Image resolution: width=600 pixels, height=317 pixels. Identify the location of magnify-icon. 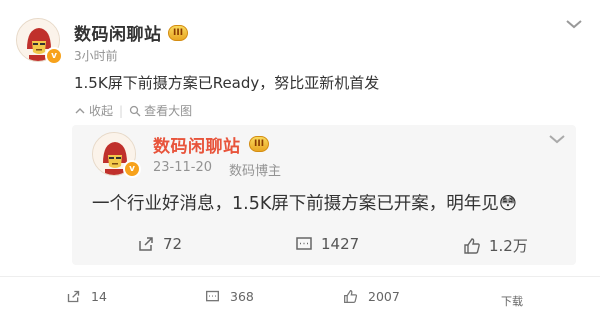
(135, 110).